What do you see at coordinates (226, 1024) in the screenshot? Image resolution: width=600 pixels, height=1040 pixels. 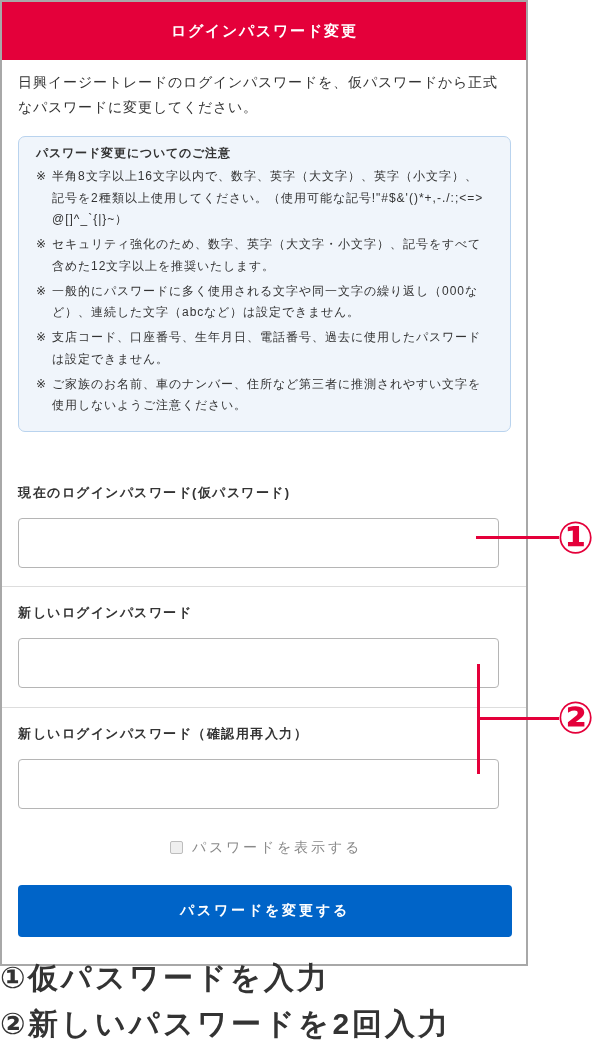 I see `caption-text: ②新しいパスワードを2回入力` at bounding box center [226, 1024].